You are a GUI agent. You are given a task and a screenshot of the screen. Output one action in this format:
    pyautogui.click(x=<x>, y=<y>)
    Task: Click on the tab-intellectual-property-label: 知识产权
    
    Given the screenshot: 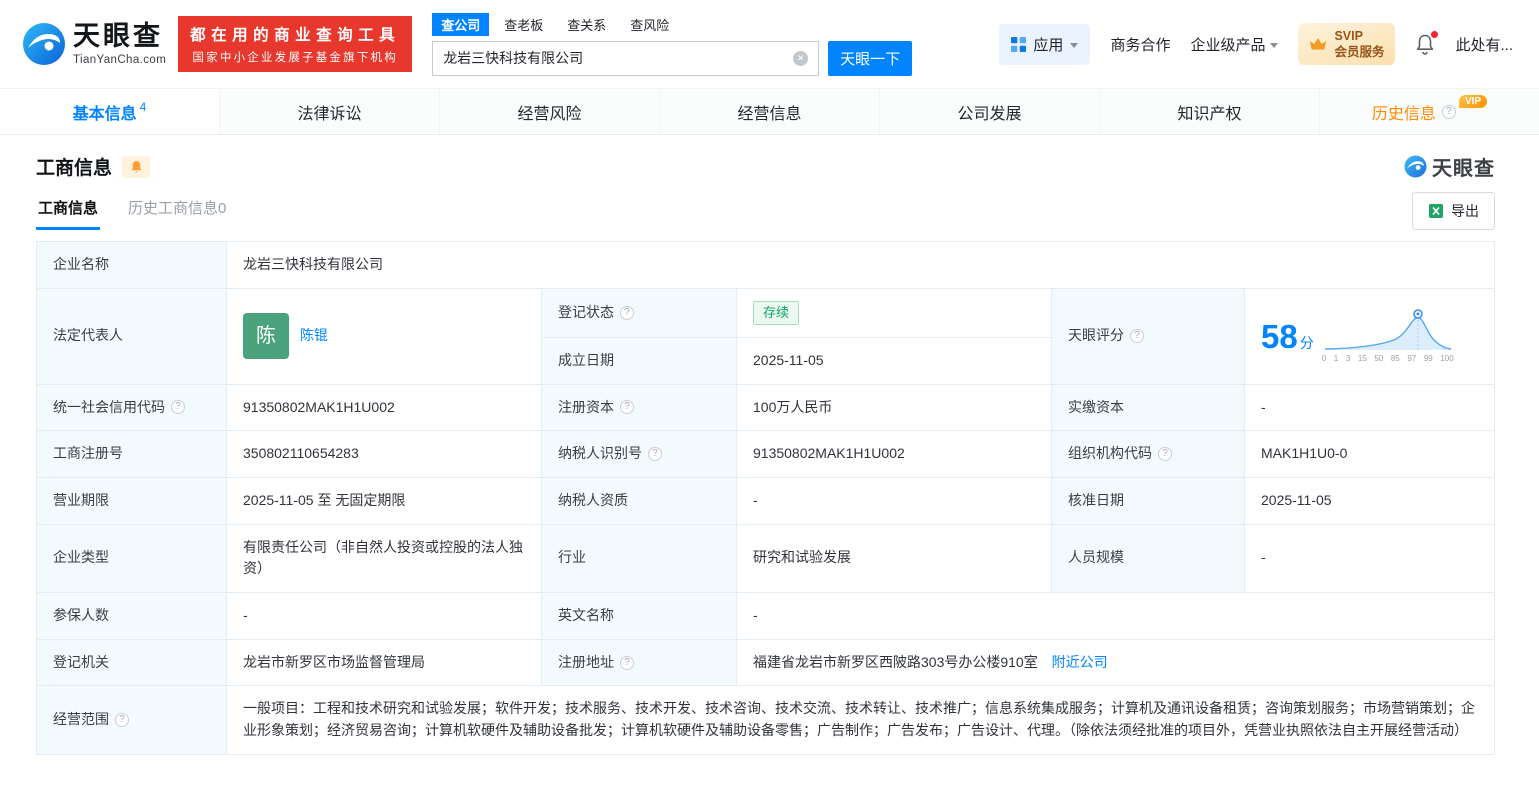 What is the action you would take?
    pyautogui.click(x=1209, y=114)
    